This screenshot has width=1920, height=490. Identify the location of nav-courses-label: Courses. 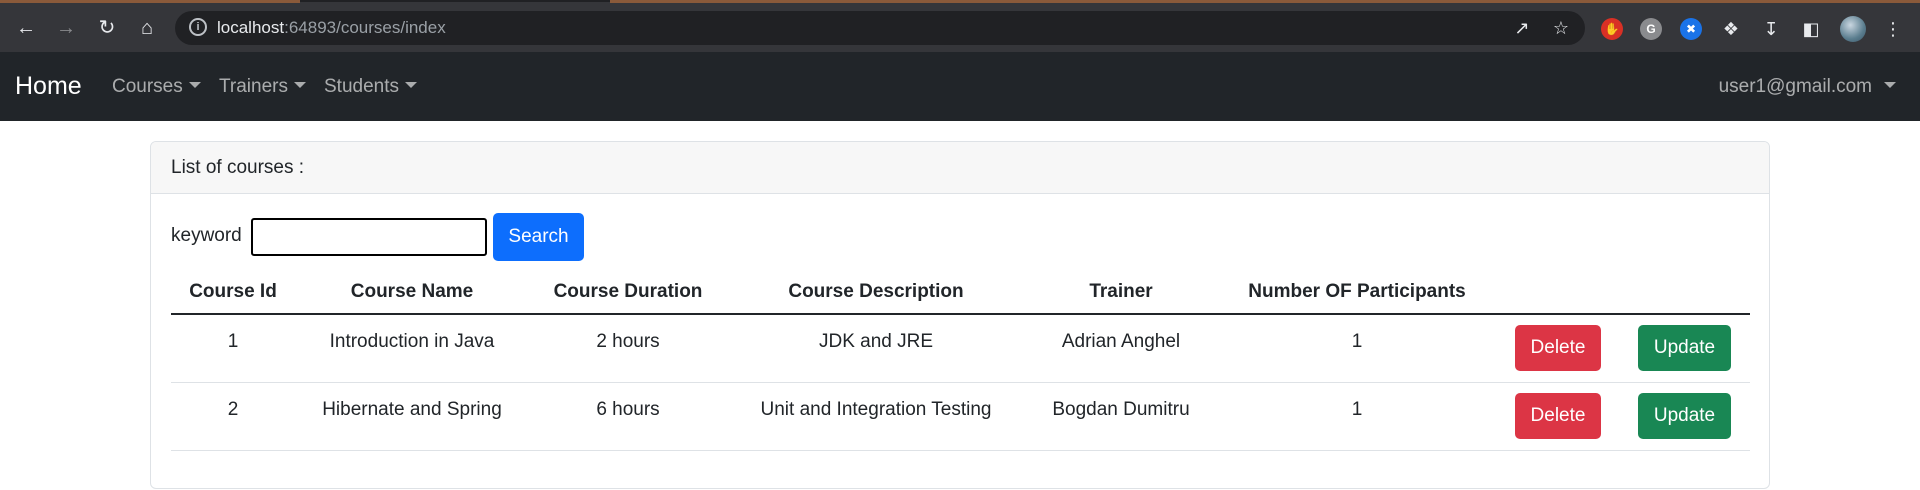
(147, 86).